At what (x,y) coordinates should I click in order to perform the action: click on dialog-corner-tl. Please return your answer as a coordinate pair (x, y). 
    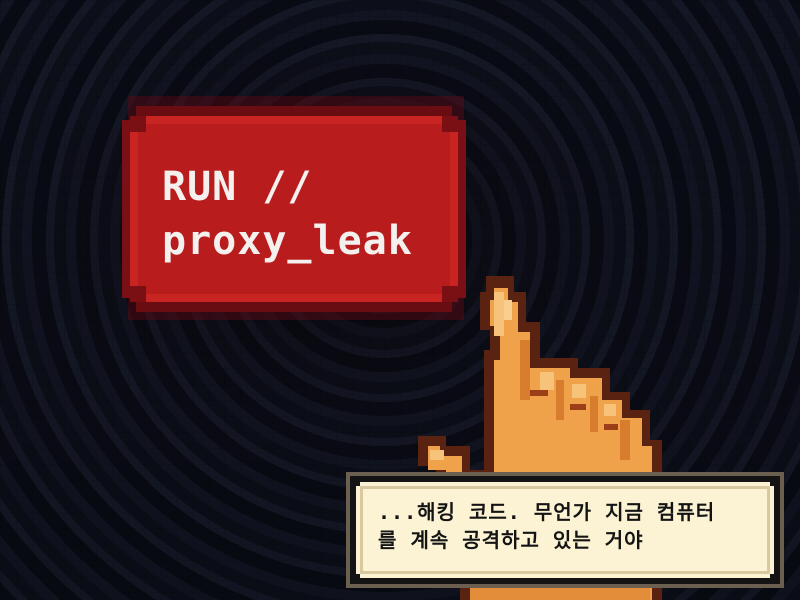
    Looking at the image, I should click on (355, 481).